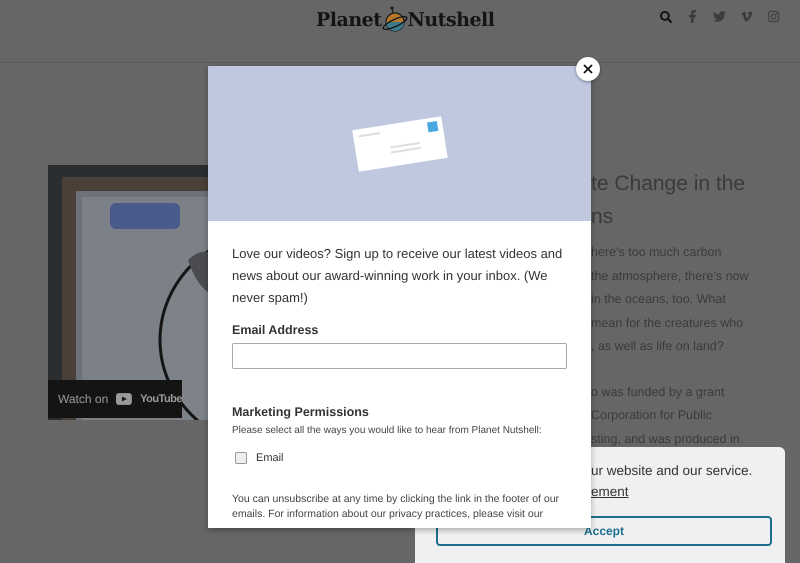 The image size is (800, 563). Describe the element at coordinates (83, 399) in the screenshot. I see `watch-on-label: Watch on` at that location.